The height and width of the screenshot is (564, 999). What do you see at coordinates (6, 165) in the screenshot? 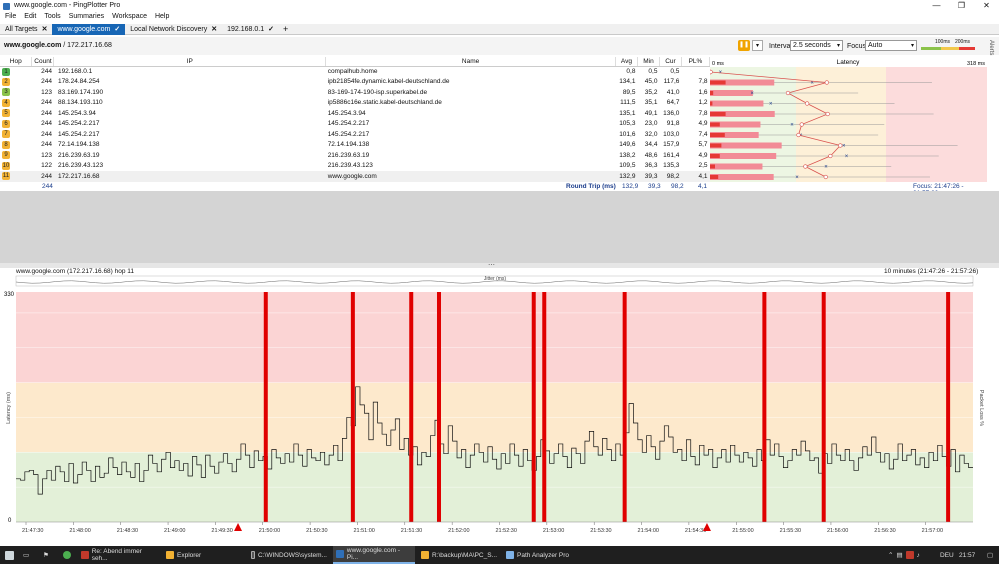
I see `hop-badge: 10` at bounding box center [6, 165].